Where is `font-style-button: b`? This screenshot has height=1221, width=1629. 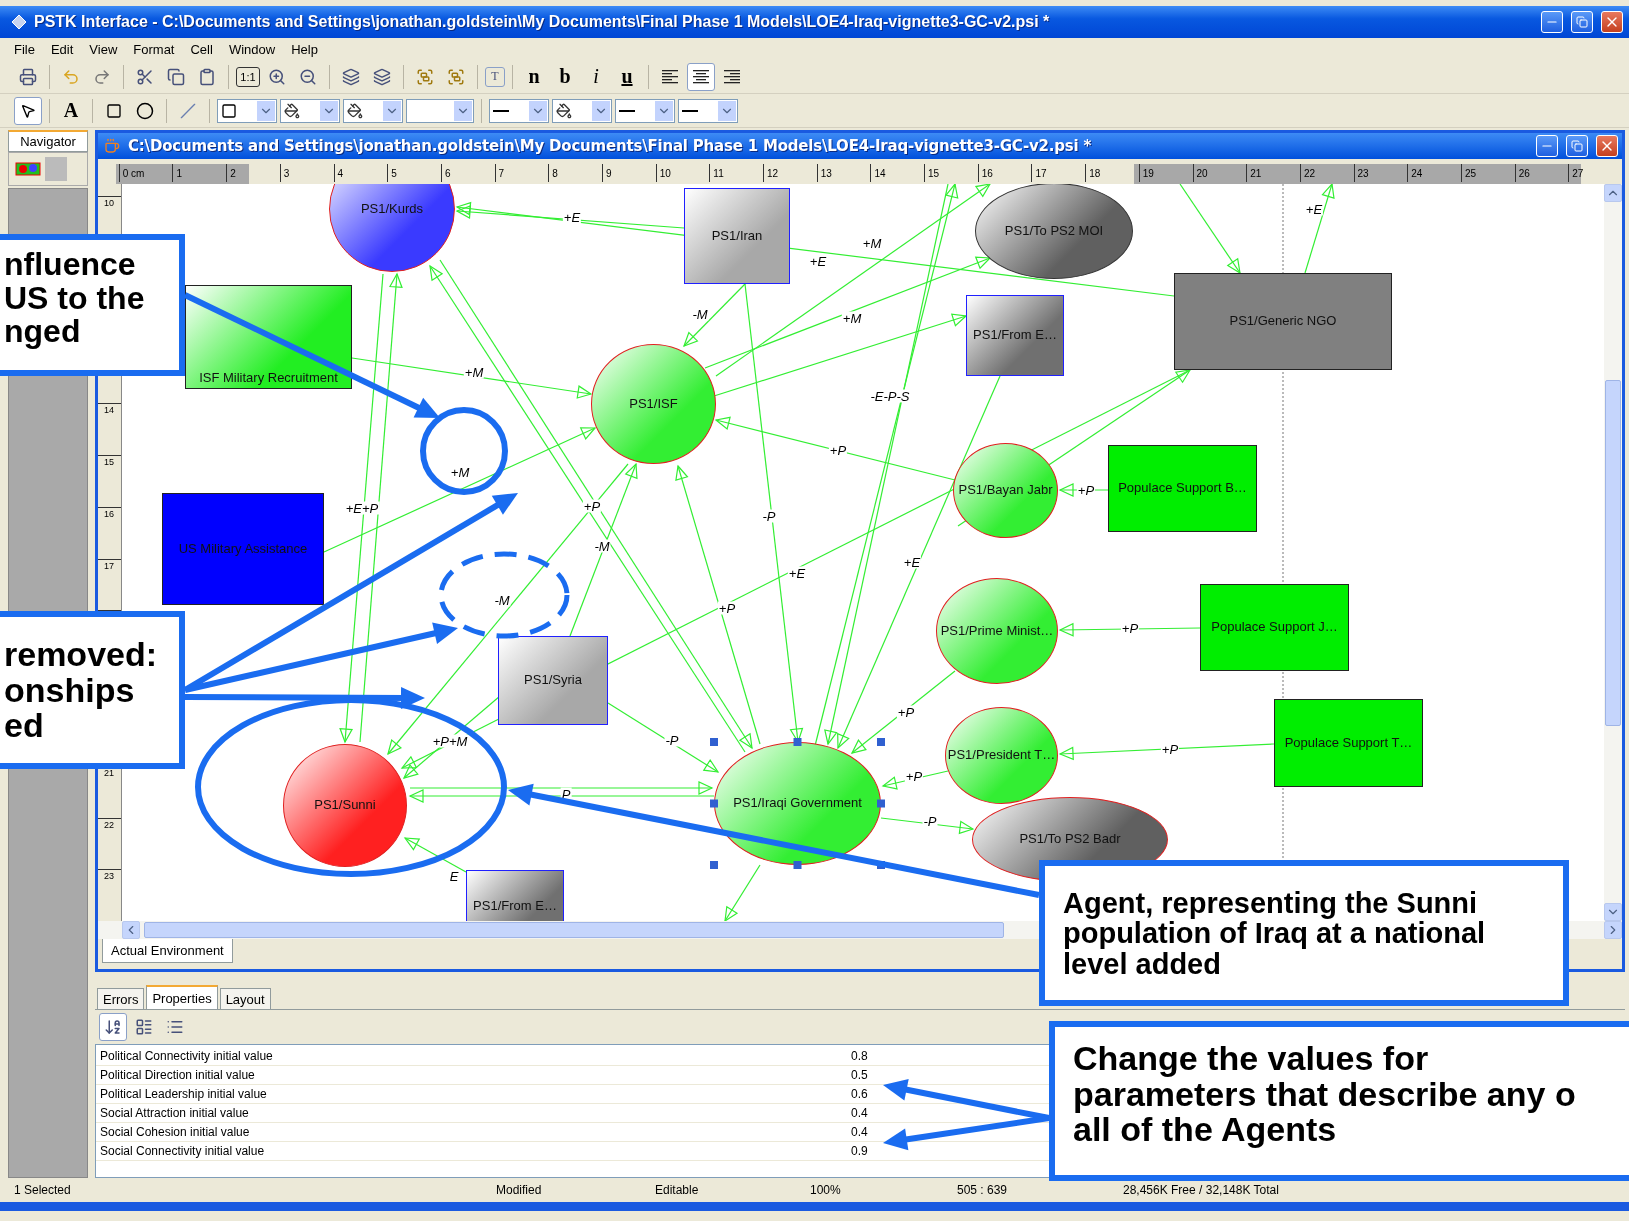
font-style-button: b is located at coordinates (565, 76).